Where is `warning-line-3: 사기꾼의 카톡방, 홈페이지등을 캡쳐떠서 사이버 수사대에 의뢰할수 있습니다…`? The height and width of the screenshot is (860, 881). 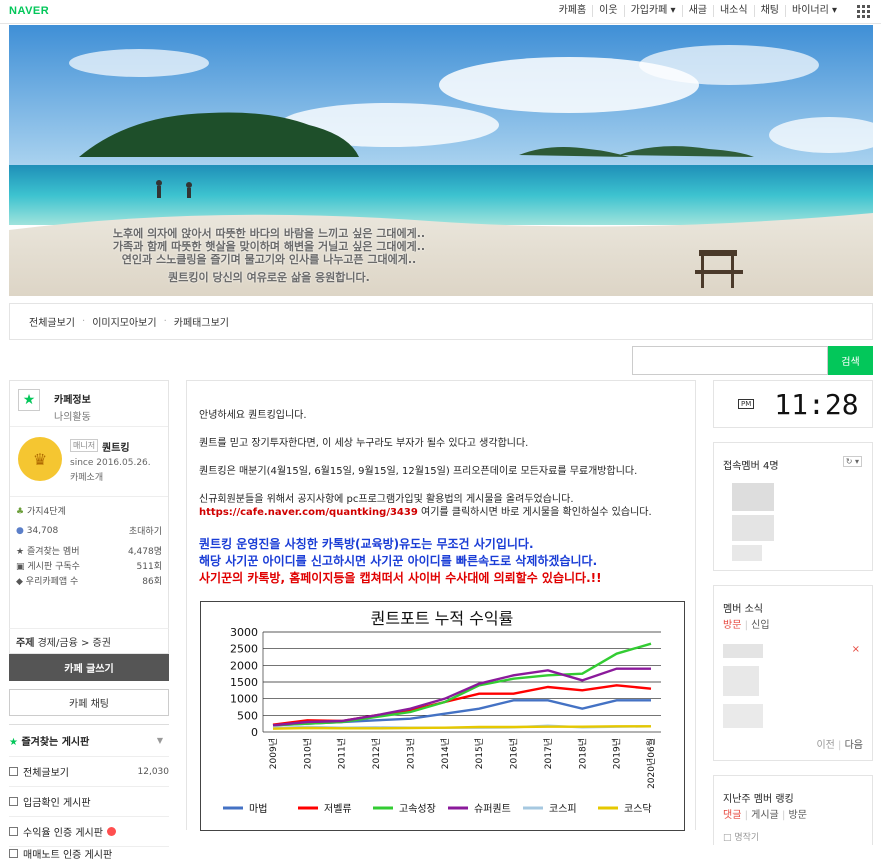
warning-line-3: 사기꾼의 카톡방, 홈페이지등을 캡쳐떠서 사이버 수사대에 의뢰할수 있습니다… is located at coordinates (400, 578).